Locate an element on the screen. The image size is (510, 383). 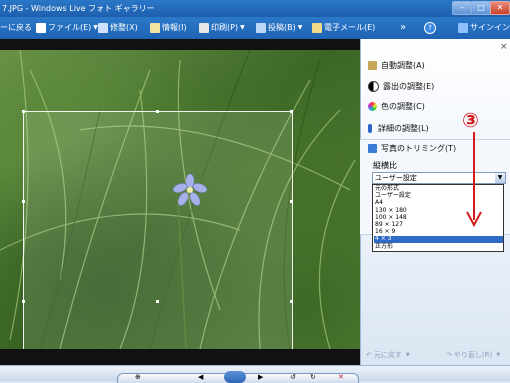
aspect-label: 縦横比 is located at coordinates (385, 165).